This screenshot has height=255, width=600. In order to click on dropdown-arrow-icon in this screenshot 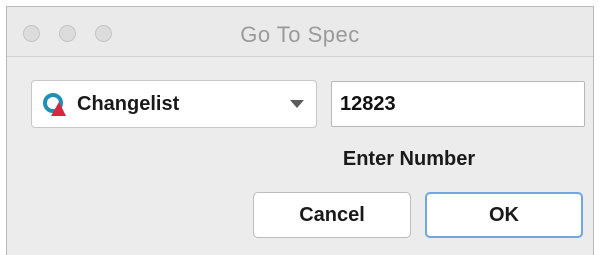, I will do `click(297, 104)`.